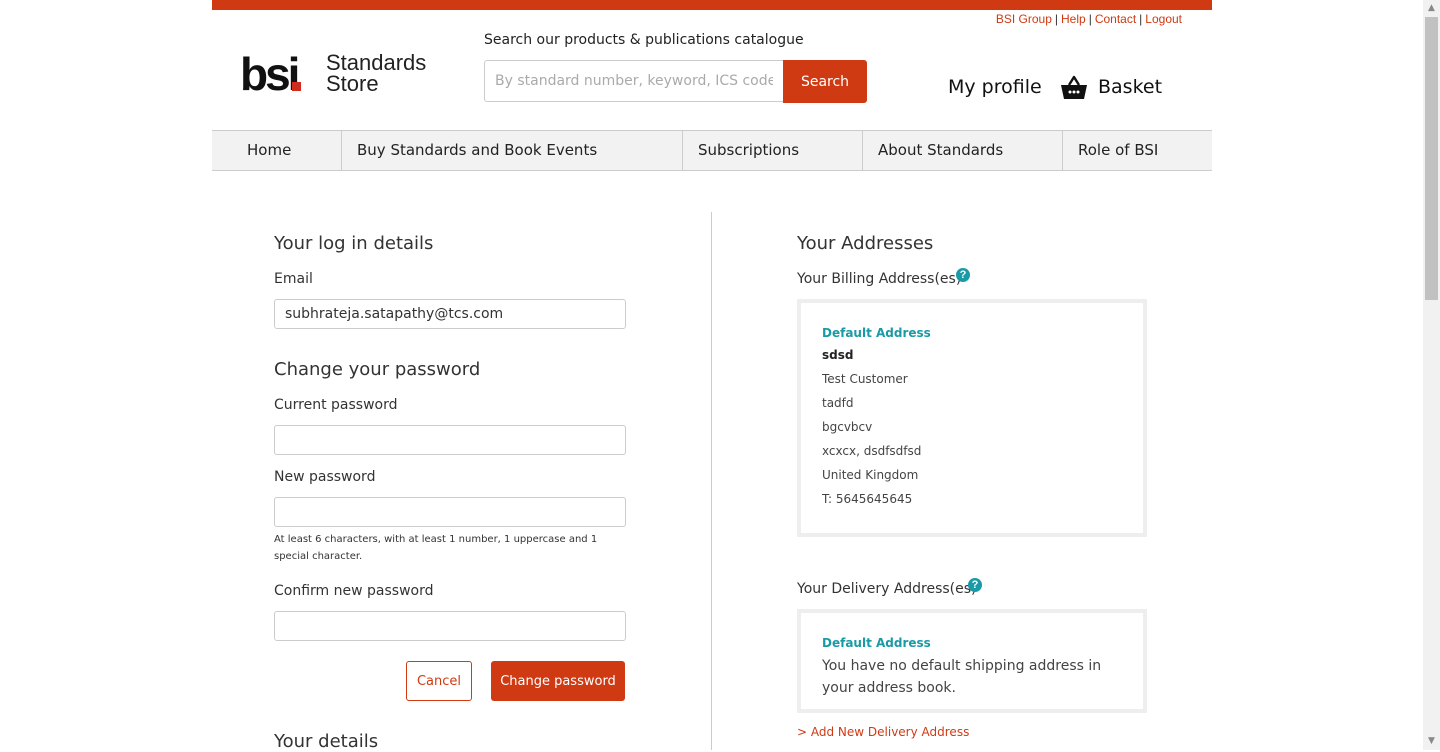 The image size is (1440, 752). Describe the element at coordinates (847, 427) in the screenshot. I see `billing-line-4: bgcvbcv` at that location.